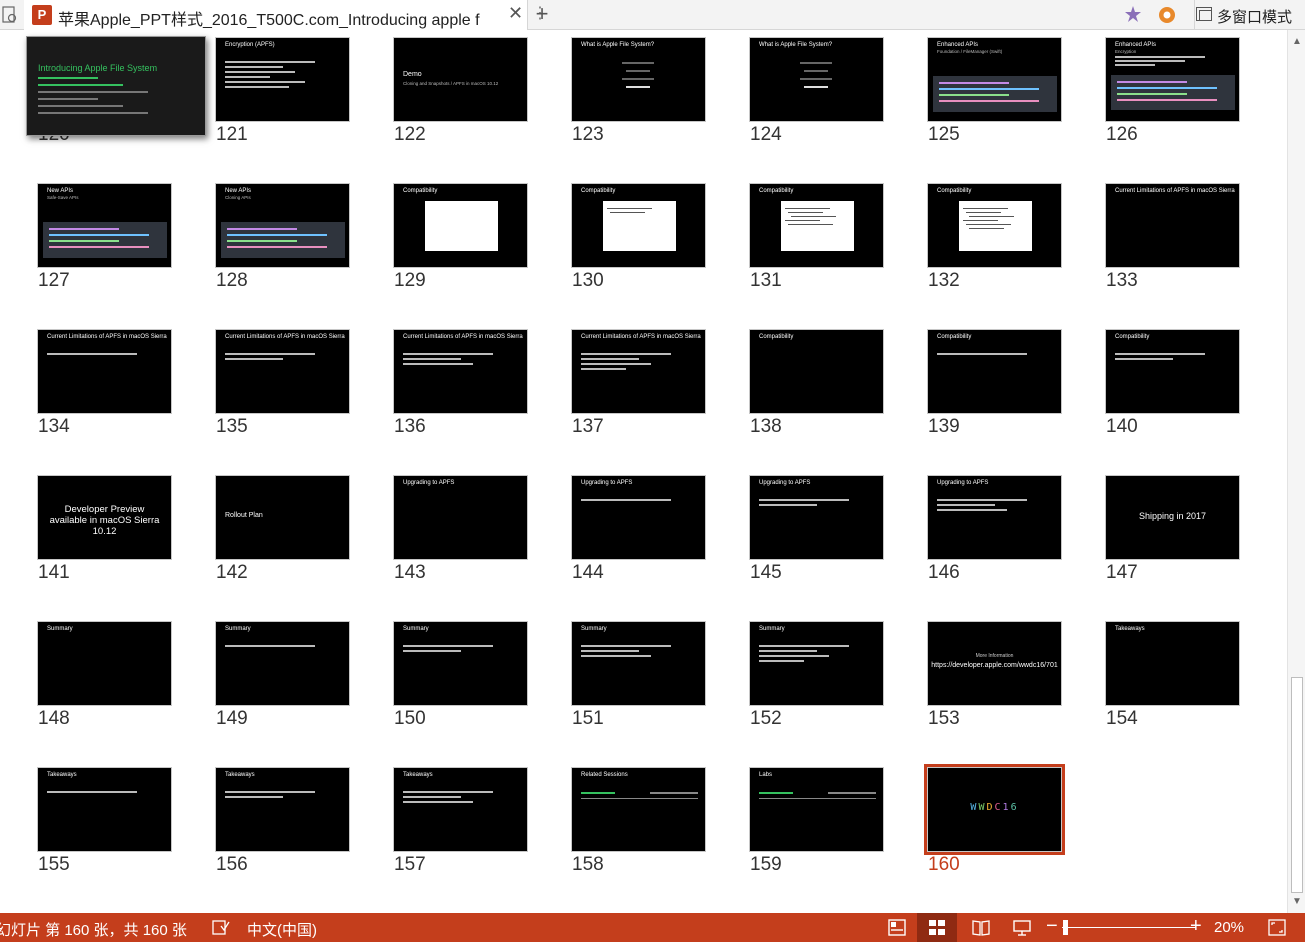 The image size is (1305, 942). I want to click on vertical-scrollbar: ▲ ▼, so click(1296, 471).